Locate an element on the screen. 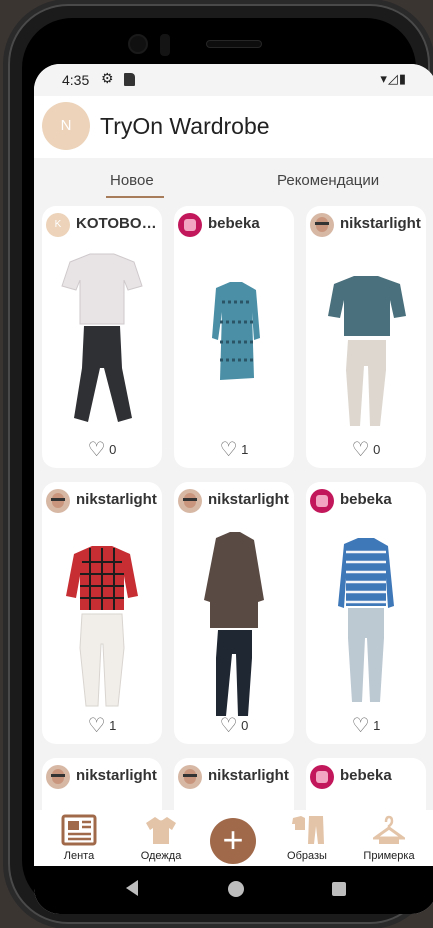 Image resolution: width=433 pixels, height=928 pixels. bottom-navigation: Лента Одежда + Образы Примерка is located at coordinates (233, 838).